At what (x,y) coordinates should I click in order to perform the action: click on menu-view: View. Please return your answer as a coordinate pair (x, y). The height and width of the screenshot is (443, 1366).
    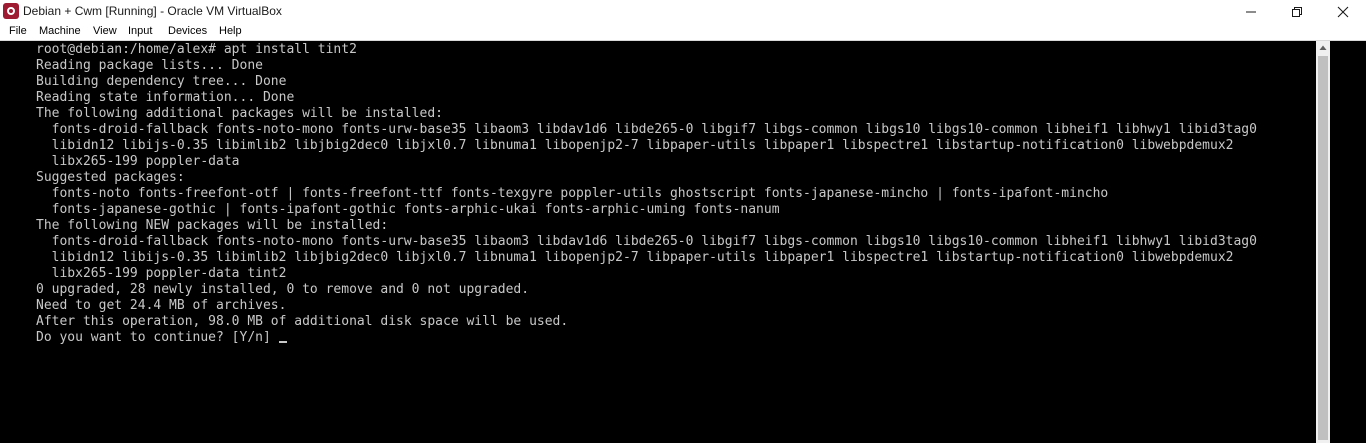
    Looking at the image, I should click on (105, 31).